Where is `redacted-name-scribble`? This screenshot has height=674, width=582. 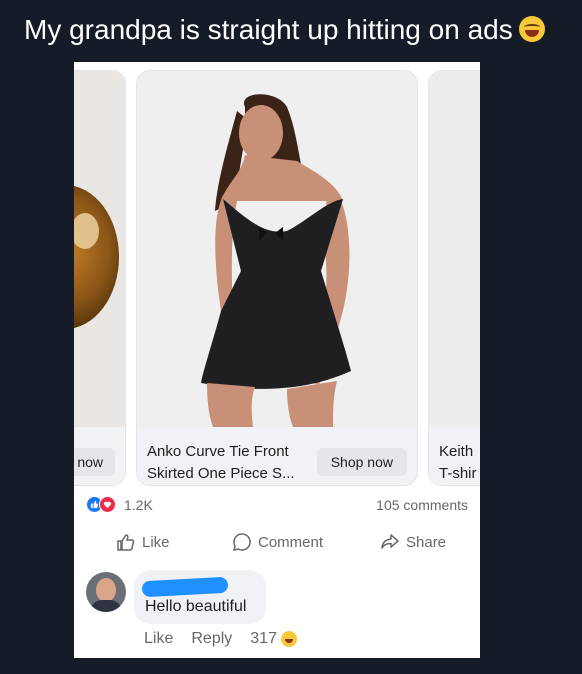 redacted-name-scribble is located at coordinates (185, 587).